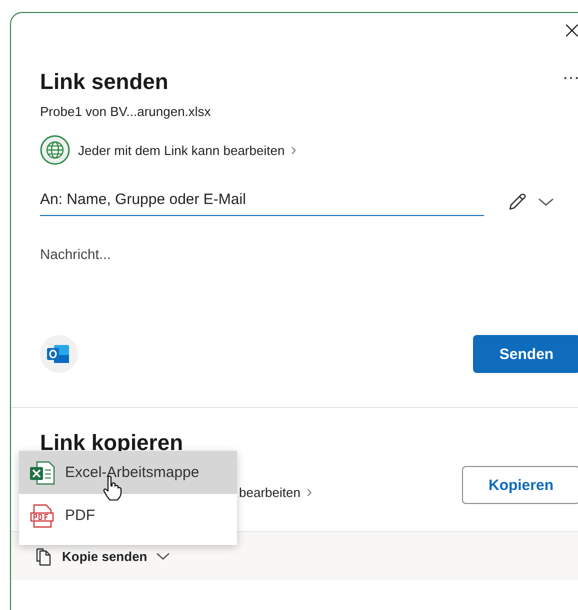  Describe the element at coordinates (102, 556) in the screenshot. I see `send-copy-button: Kopie senden` at that location.